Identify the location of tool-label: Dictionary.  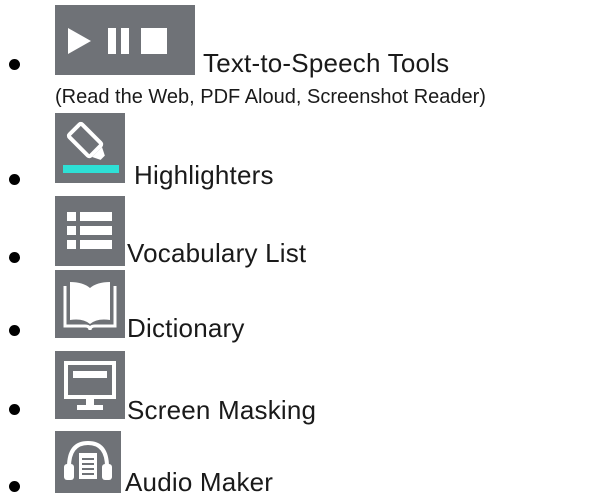
(186, 328).